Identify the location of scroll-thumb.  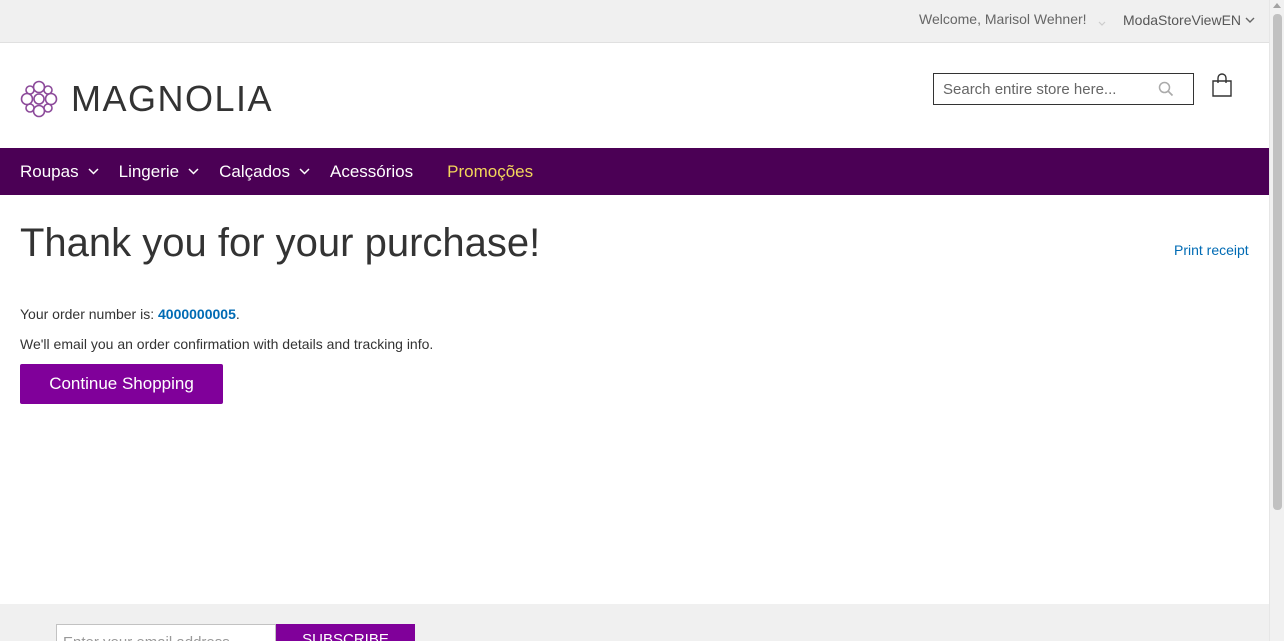
(1277, 262).